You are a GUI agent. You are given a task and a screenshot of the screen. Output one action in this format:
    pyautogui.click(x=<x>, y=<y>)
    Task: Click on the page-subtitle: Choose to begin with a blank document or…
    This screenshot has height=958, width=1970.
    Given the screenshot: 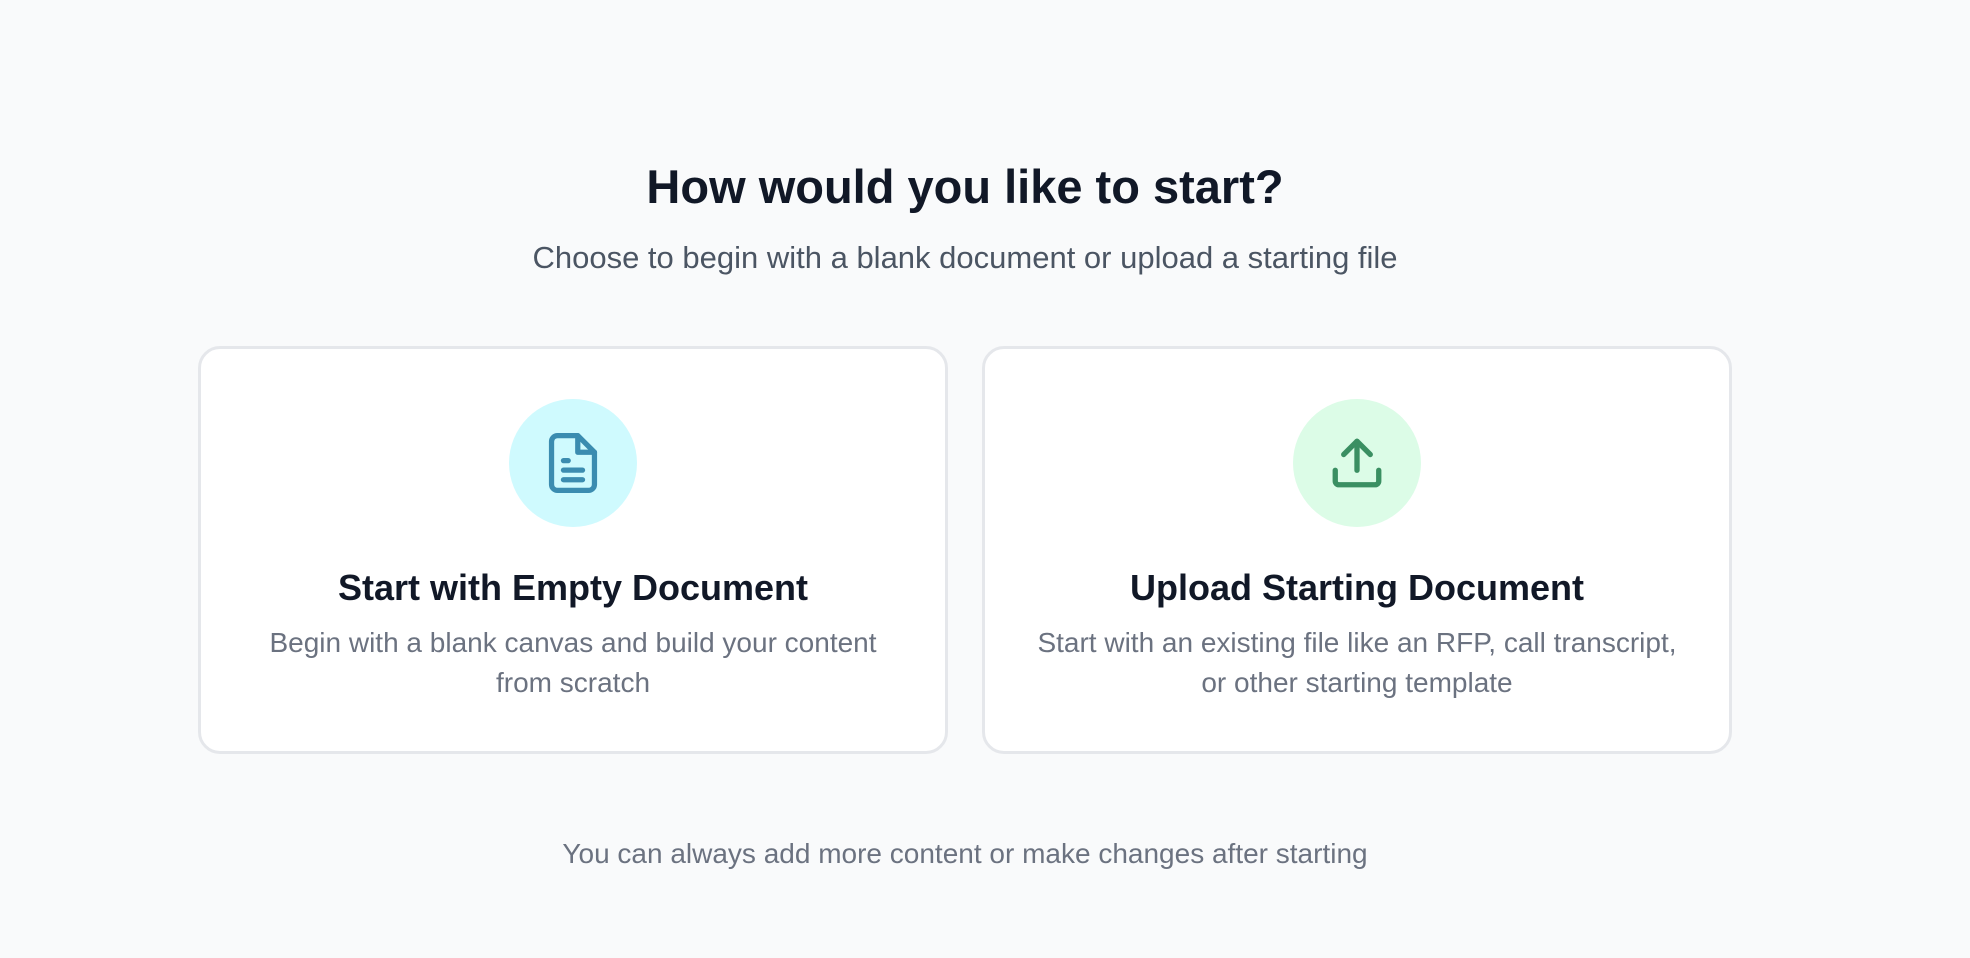 What is the action you would take?
    pyautogui.click(x=965, y=257)
    